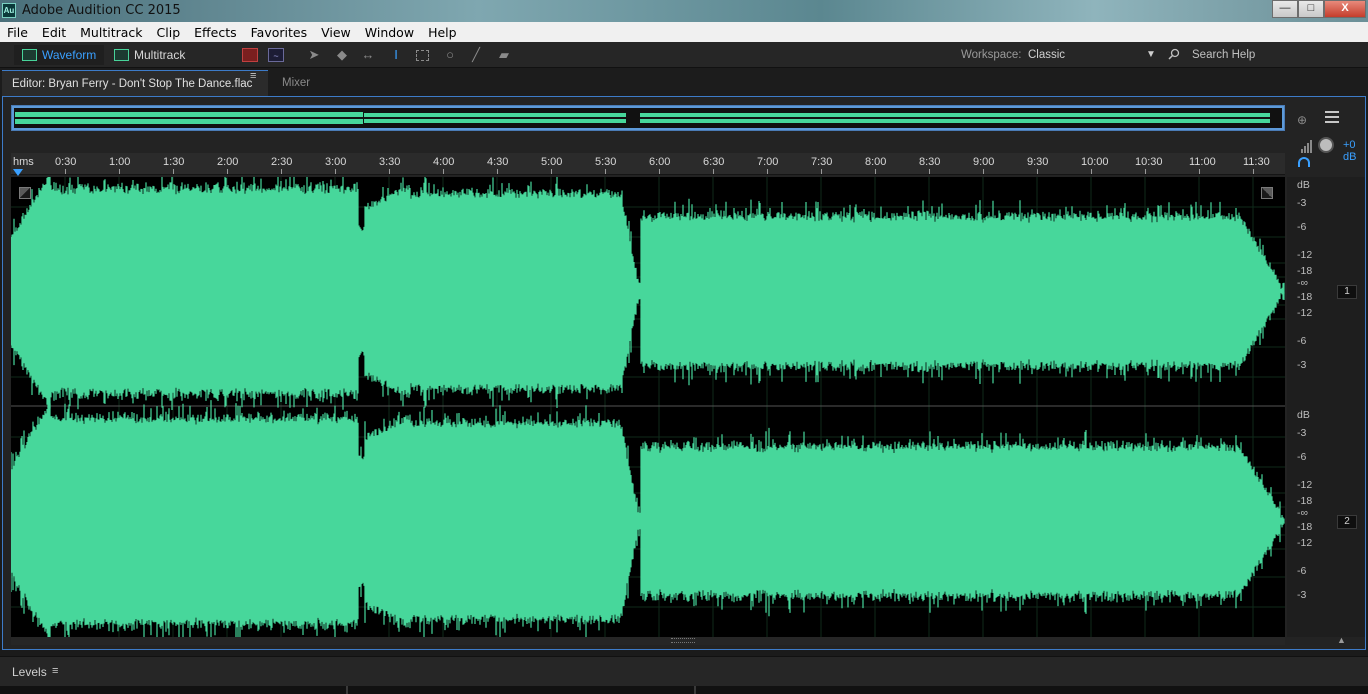  What do you see at coordinates (336, 32) in the screenshot?
I see `menu-view: View` at bounding box center [336, 32].